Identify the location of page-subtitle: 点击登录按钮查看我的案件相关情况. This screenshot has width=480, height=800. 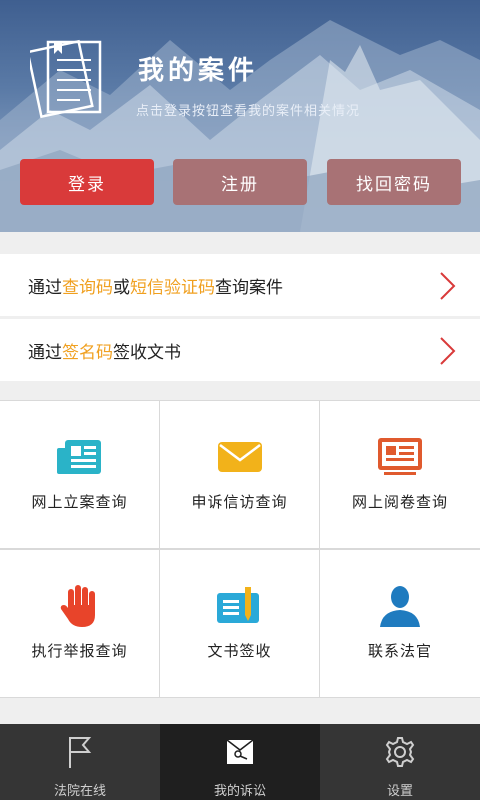
(248, 111).